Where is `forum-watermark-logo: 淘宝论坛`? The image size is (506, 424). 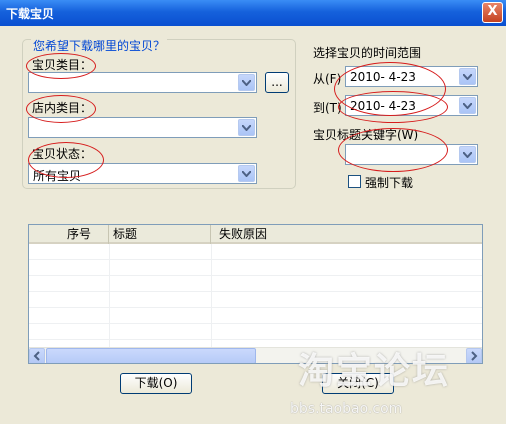
forum-watermark-logo: 淘宝论坛 is located at coordinates (374, 371).